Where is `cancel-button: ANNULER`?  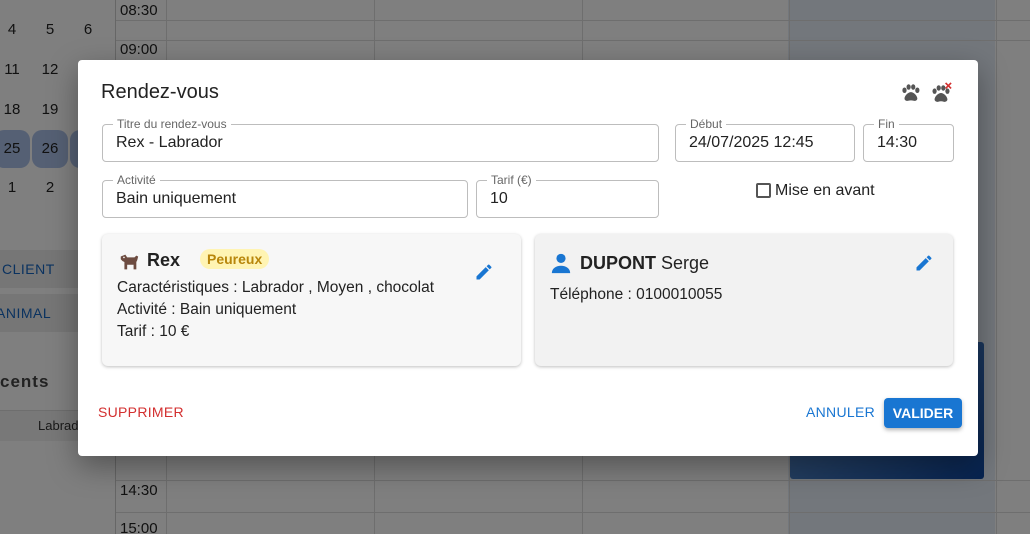 cancel-button: ANNULER is located at coordinates (840, 412).